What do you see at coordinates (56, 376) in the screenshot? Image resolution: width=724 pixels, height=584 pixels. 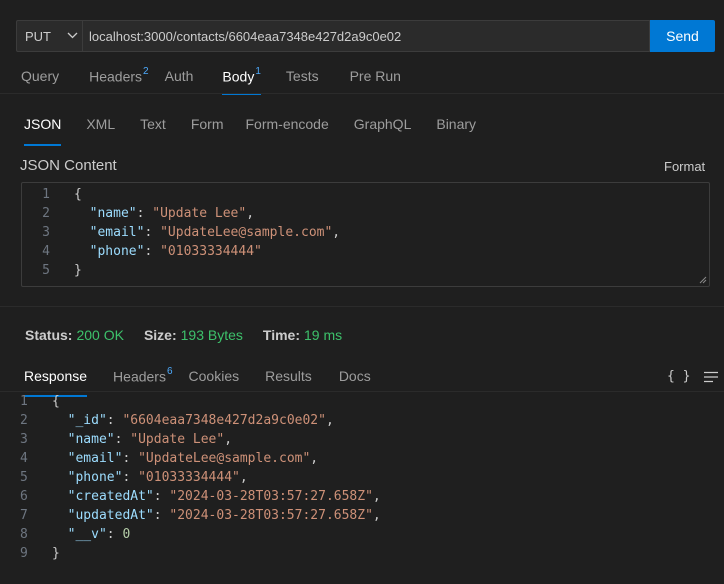 I see `tab-label: Response` at bounding box center [56, 376].